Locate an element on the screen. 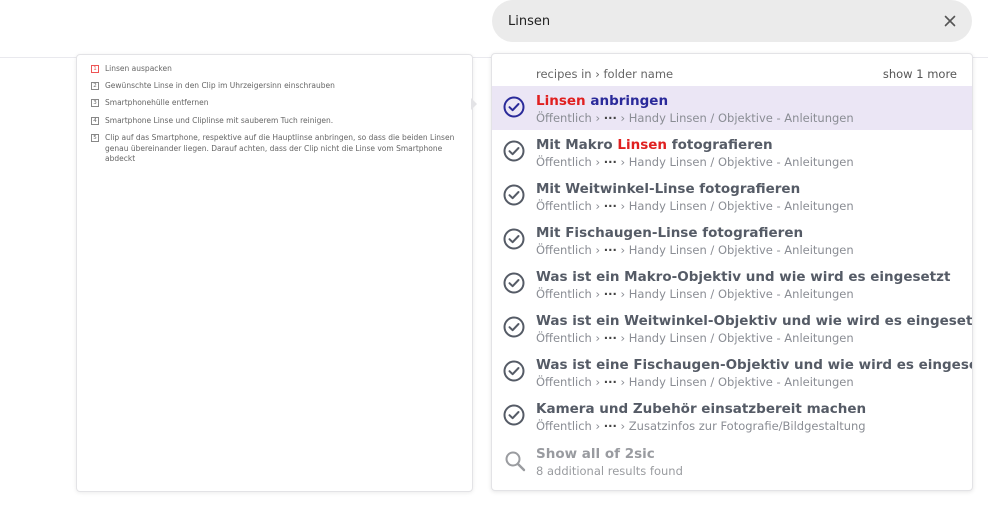 The width and height of the screenshot is (988, 514). result-title: Linsen anbringen is located at coordinates (602, 101).